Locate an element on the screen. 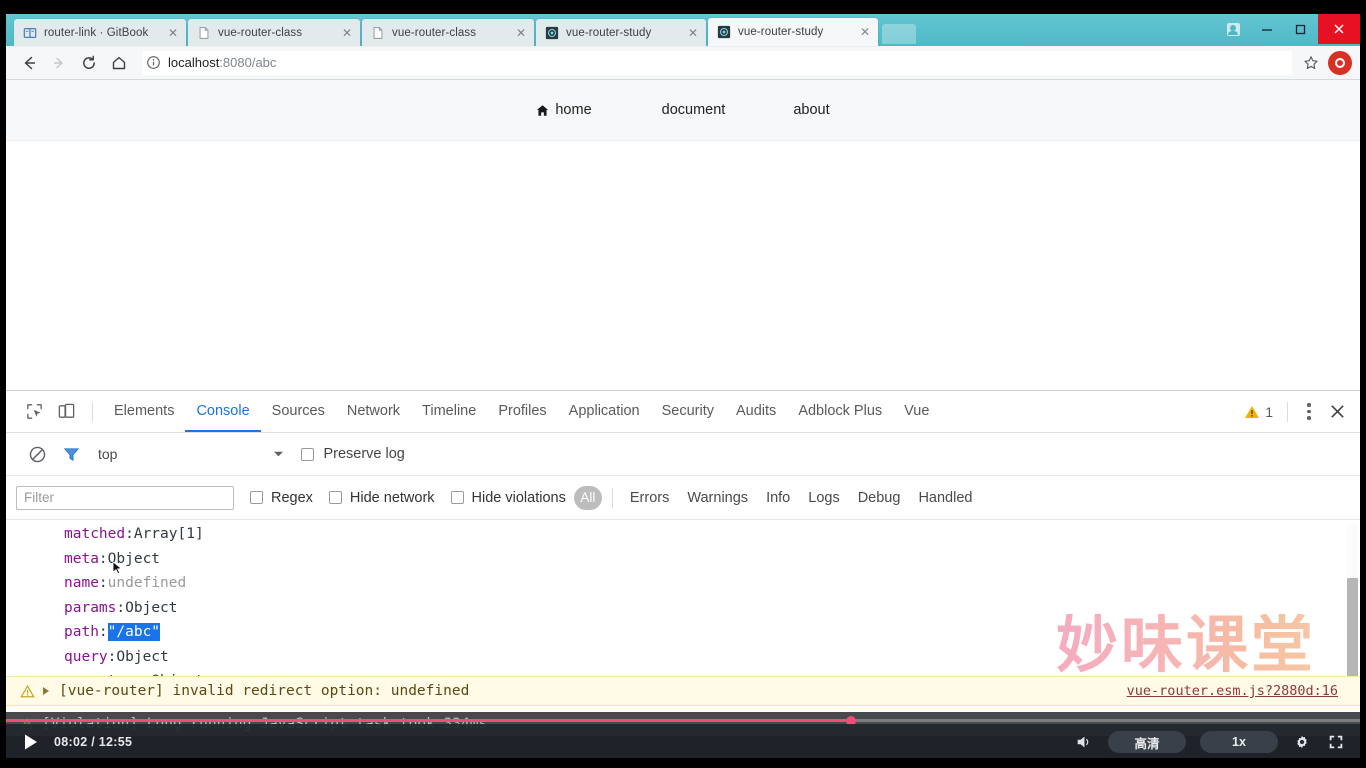 Image resolution: width=1366 pixels, height=768 pixels. devtools-tab-profiles: Profiles is located at coordinates (522, 411).